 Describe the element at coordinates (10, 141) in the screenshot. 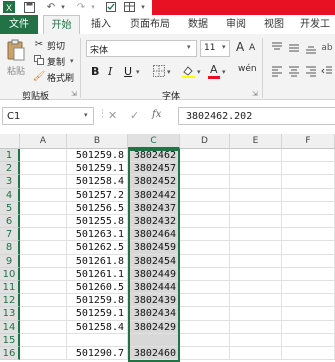

I see `select-all-corner` at that location.